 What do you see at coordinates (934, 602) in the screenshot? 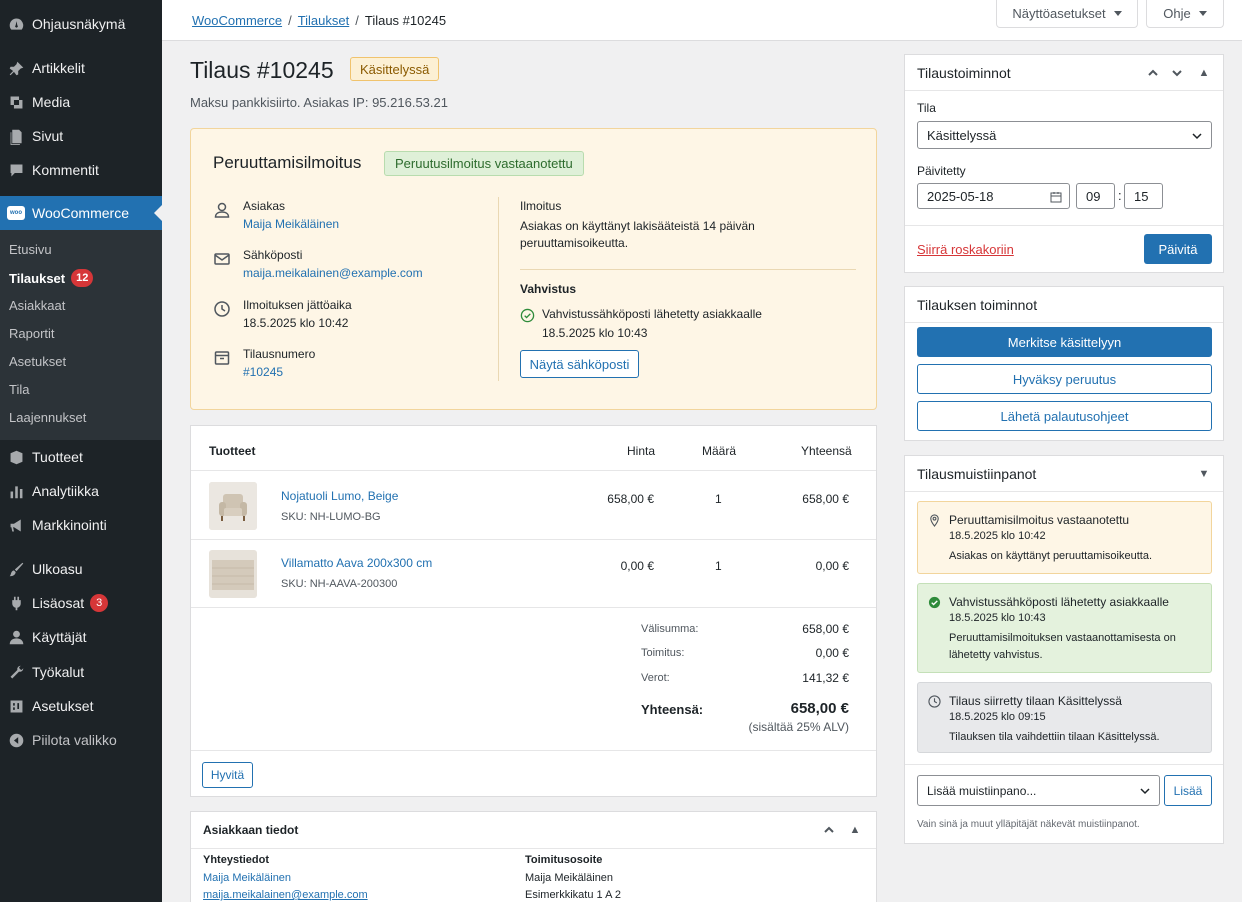
I see `check-circle-icon` at bounding box center [934, 602].